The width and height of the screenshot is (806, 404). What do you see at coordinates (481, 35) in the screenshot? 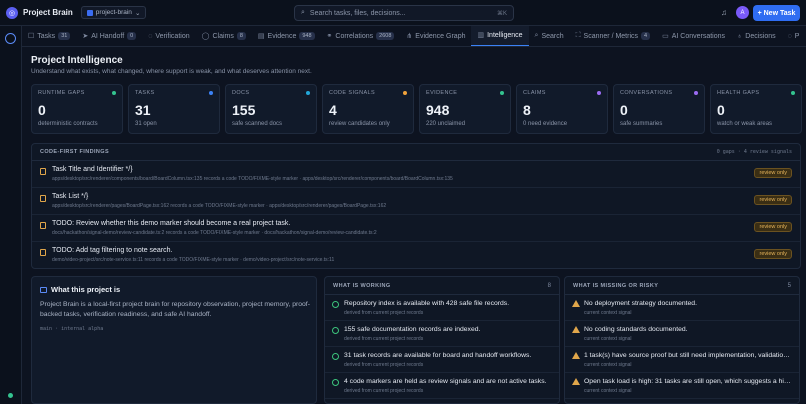
I see `chart-icon: ▥` at bounding box center [481, 35].